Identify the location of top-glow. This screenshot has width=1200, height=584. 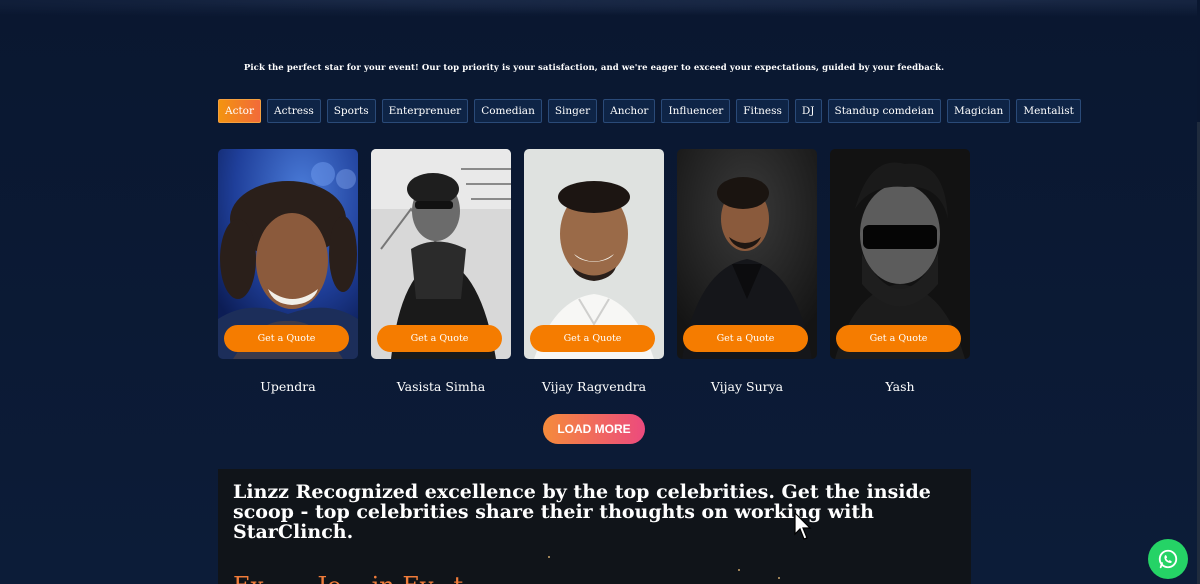
(600, 10).